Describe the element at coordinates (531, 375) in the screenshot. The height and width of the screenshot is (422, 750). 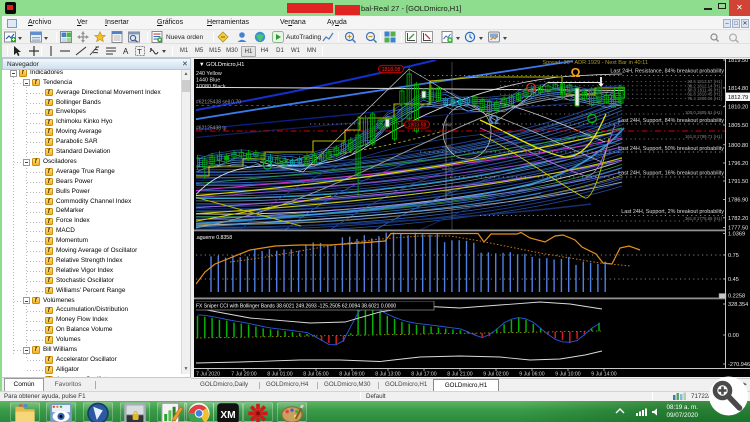
I see `svg-text: 9 Jul 06:00` at that location.